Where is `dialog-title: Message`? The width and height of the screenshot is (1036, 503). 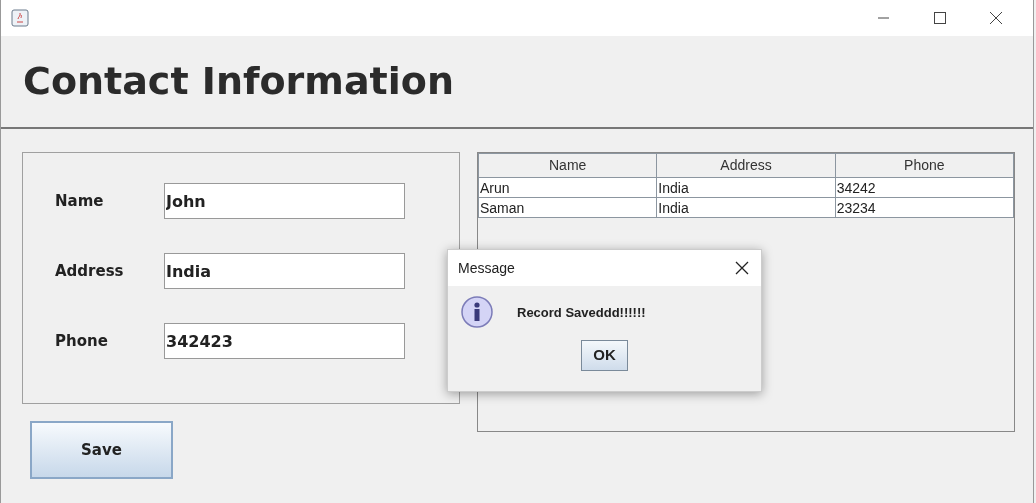 dialog-title: Message is located at coordinates (486, 268).